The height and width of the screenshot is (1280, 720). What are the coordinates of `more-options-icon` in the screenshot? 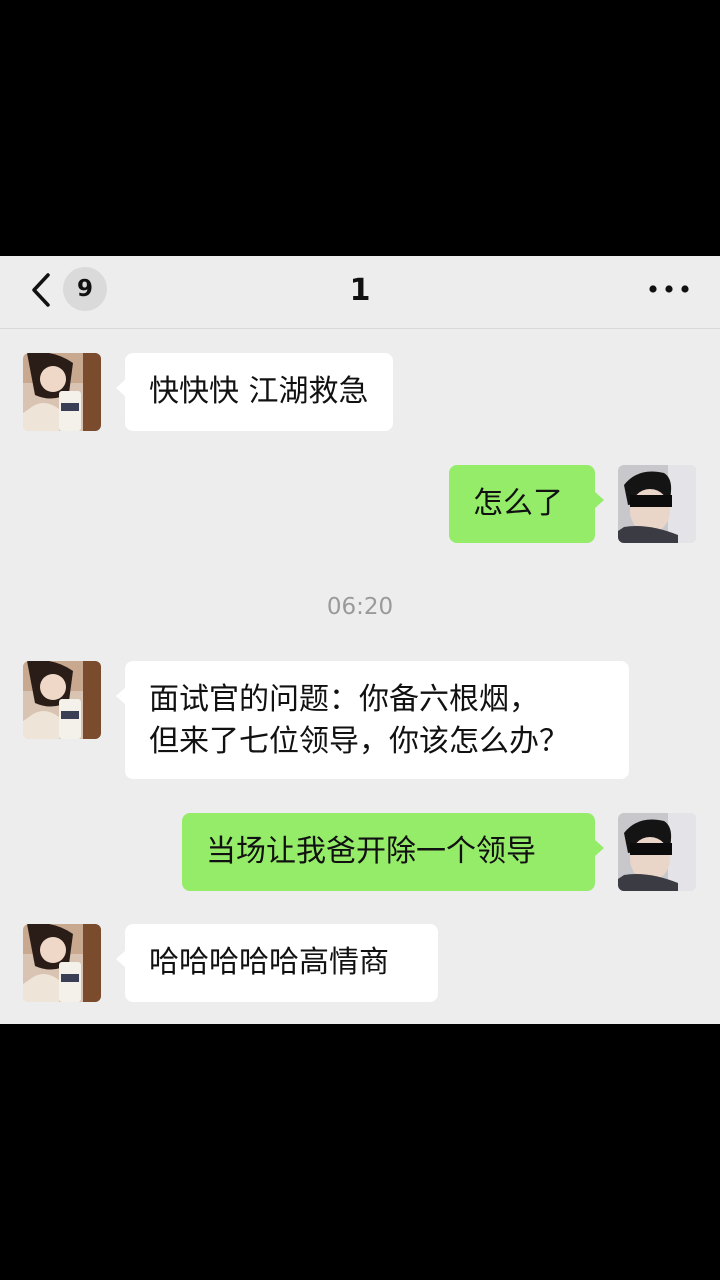 It's located at (669, 289).